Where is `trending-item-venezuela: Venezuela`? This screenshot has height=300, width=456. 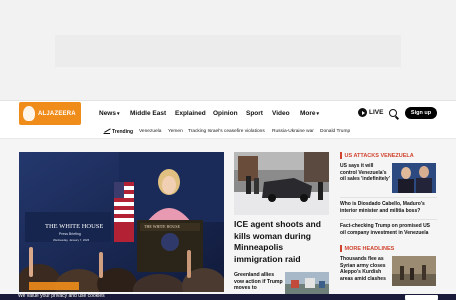
trending-item-venezuela: Venezuela is located at coordinates (150, 131).